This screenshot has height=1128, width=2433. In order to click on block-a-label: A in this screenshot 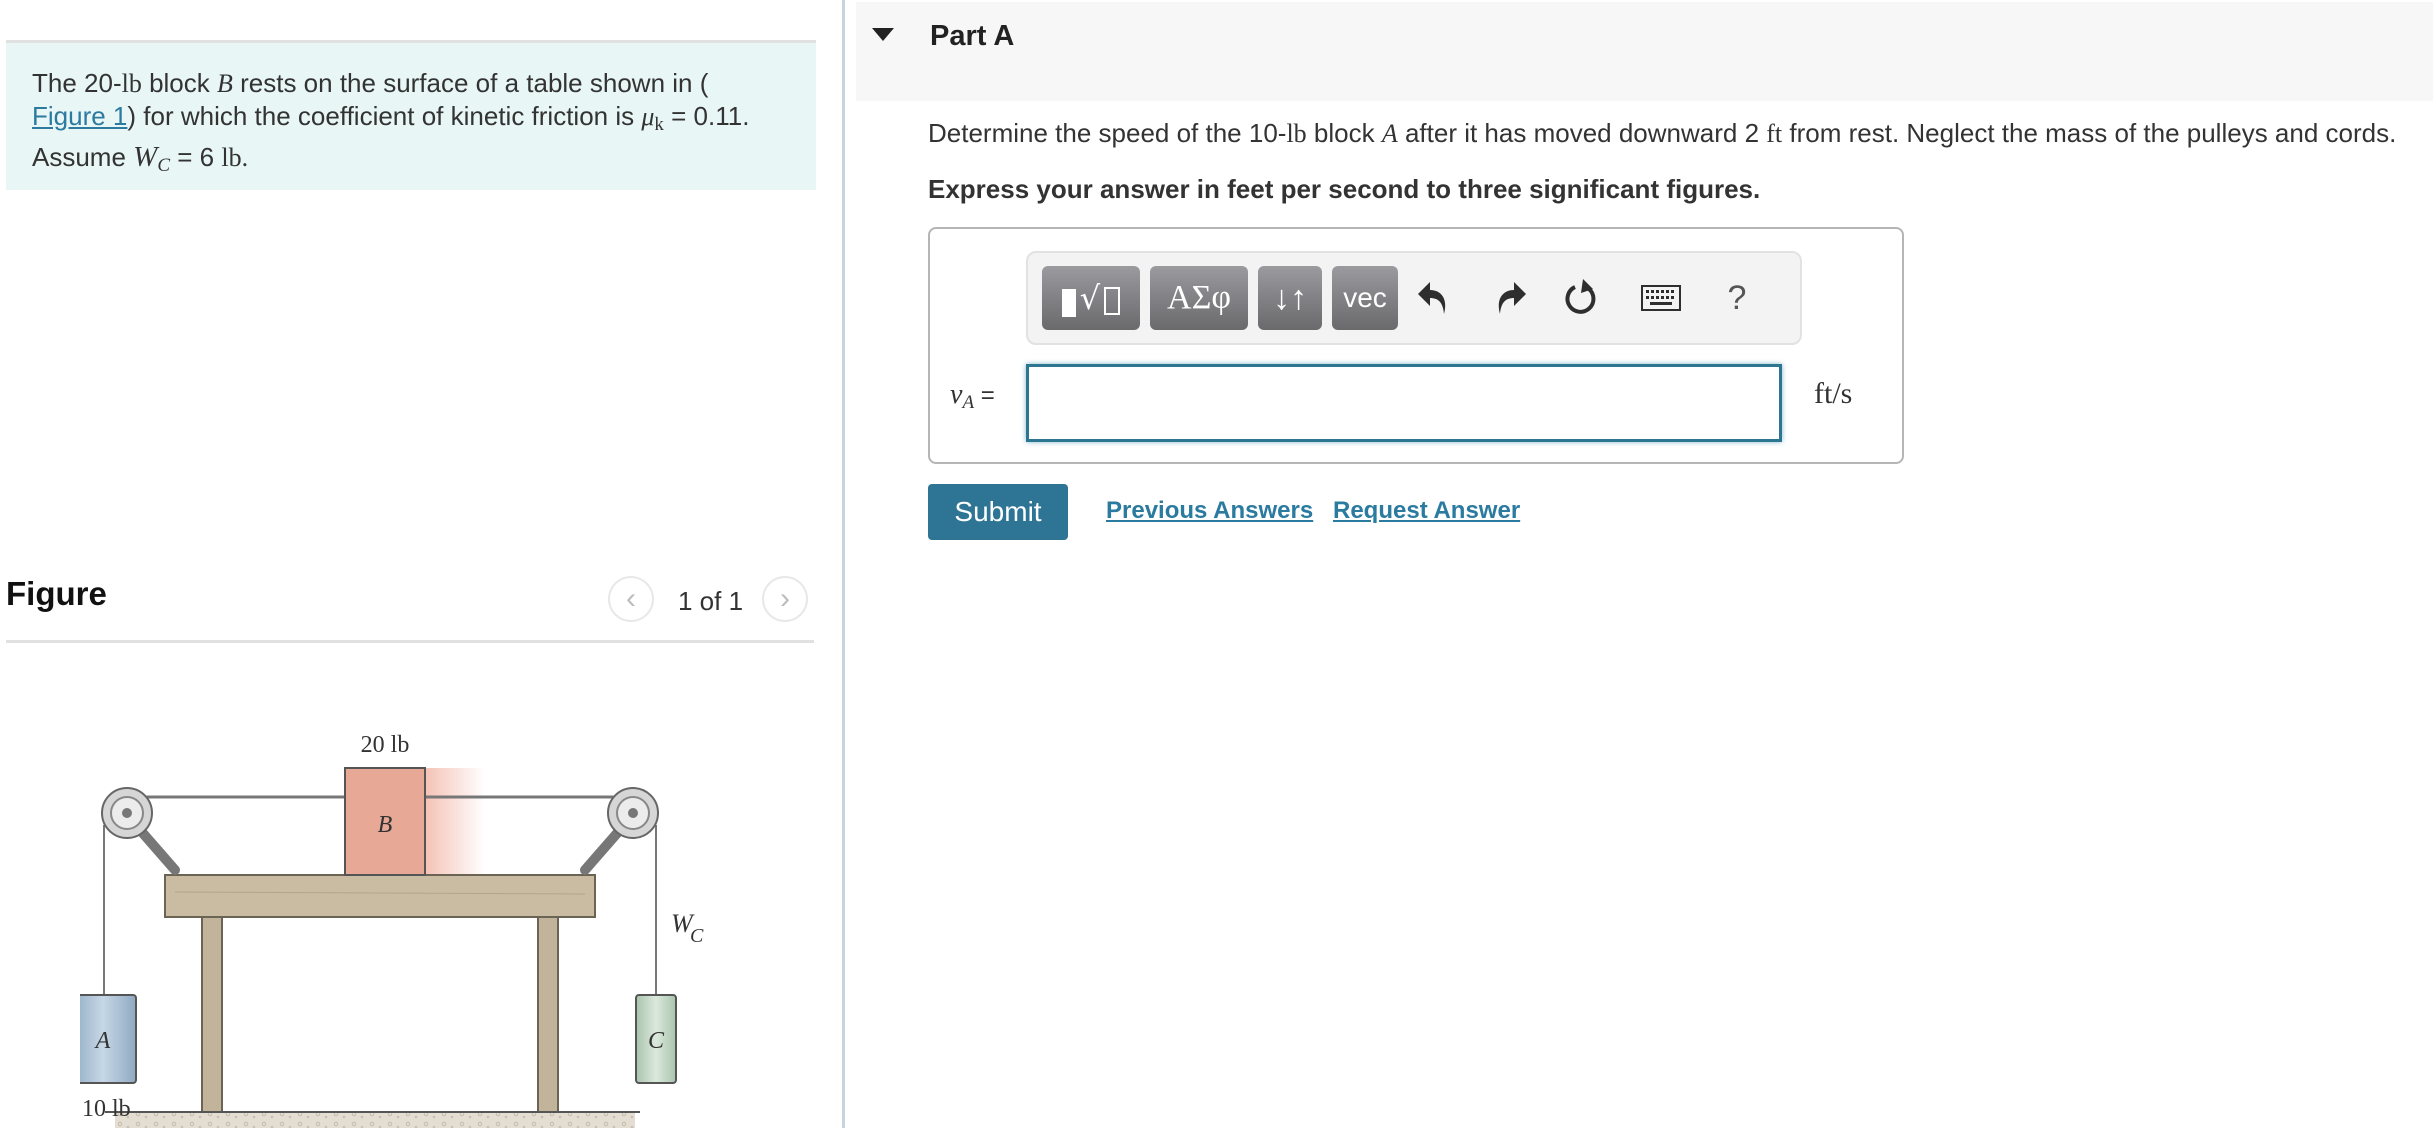, I will do `click(102, 1041)`.